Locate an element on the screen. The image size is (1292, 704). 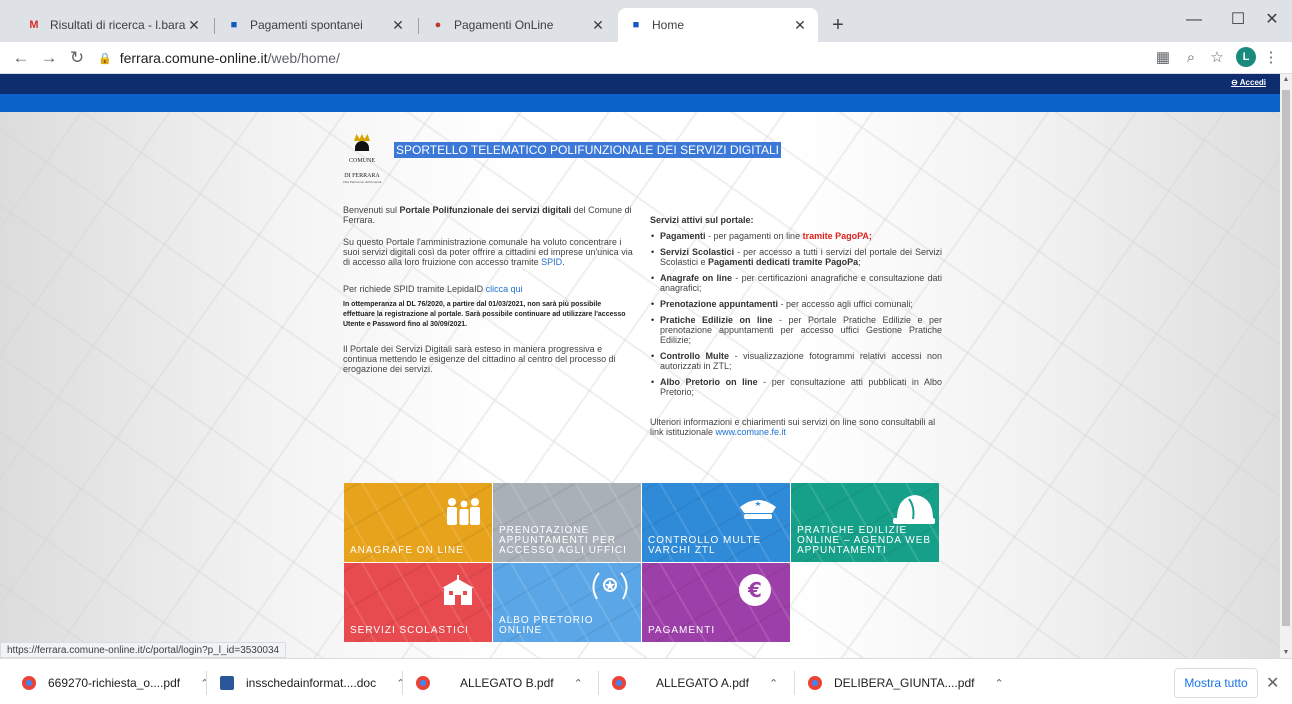
close-download-bar-icon: ✕ is located at coordinates (1272, 683).